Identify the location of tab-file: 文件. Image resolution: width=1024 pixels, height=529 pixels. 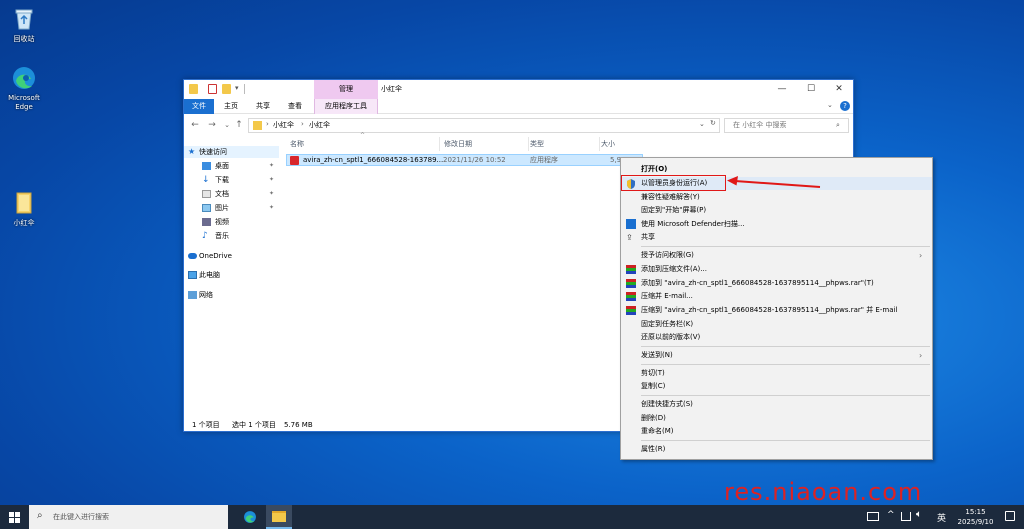
(199, 106).